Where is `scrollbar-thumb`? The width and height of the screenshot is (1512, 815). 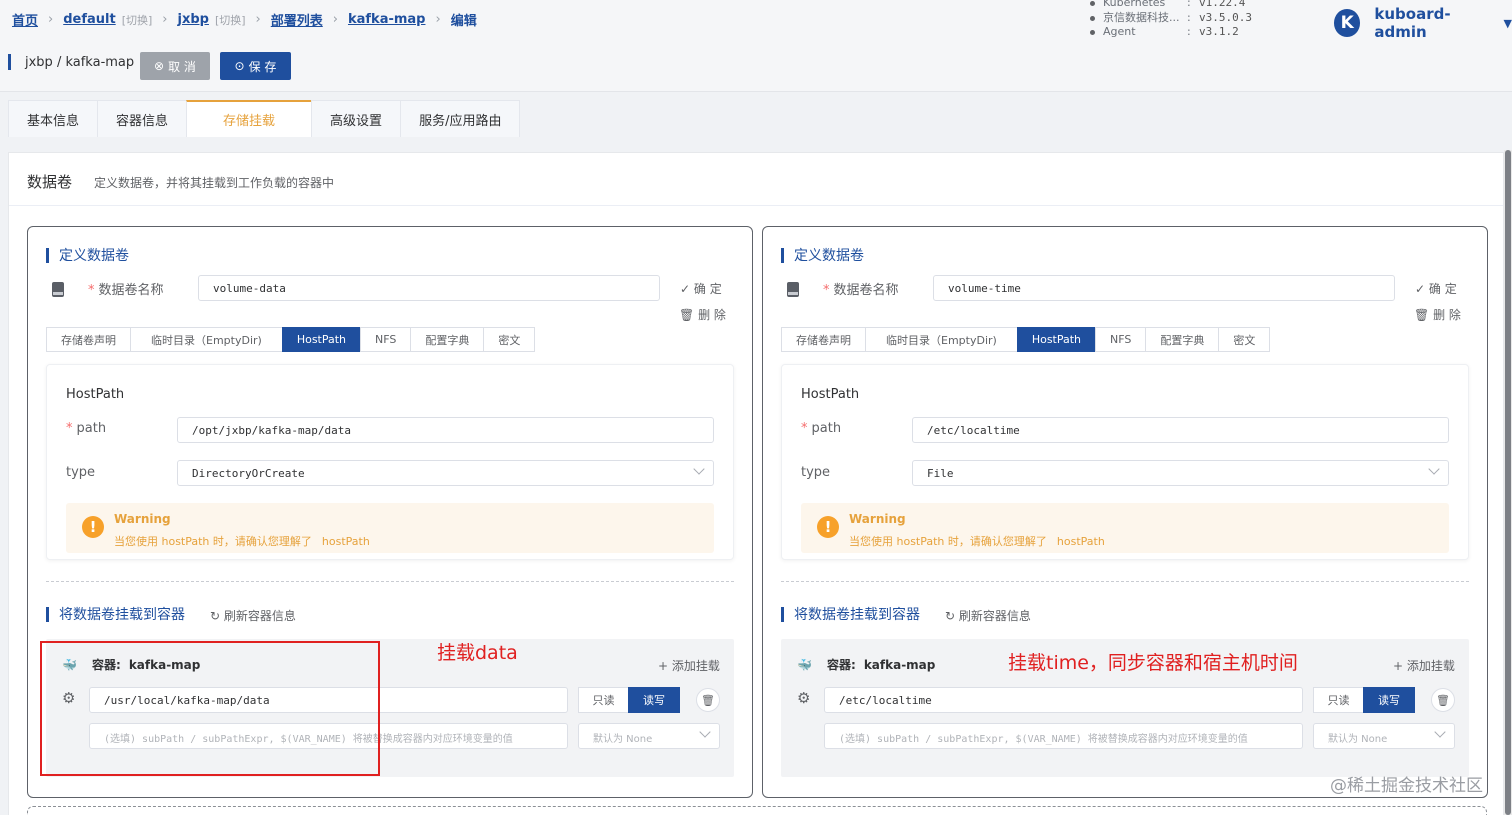
scrollbar-thumb is located at coordinates (1508, 482).